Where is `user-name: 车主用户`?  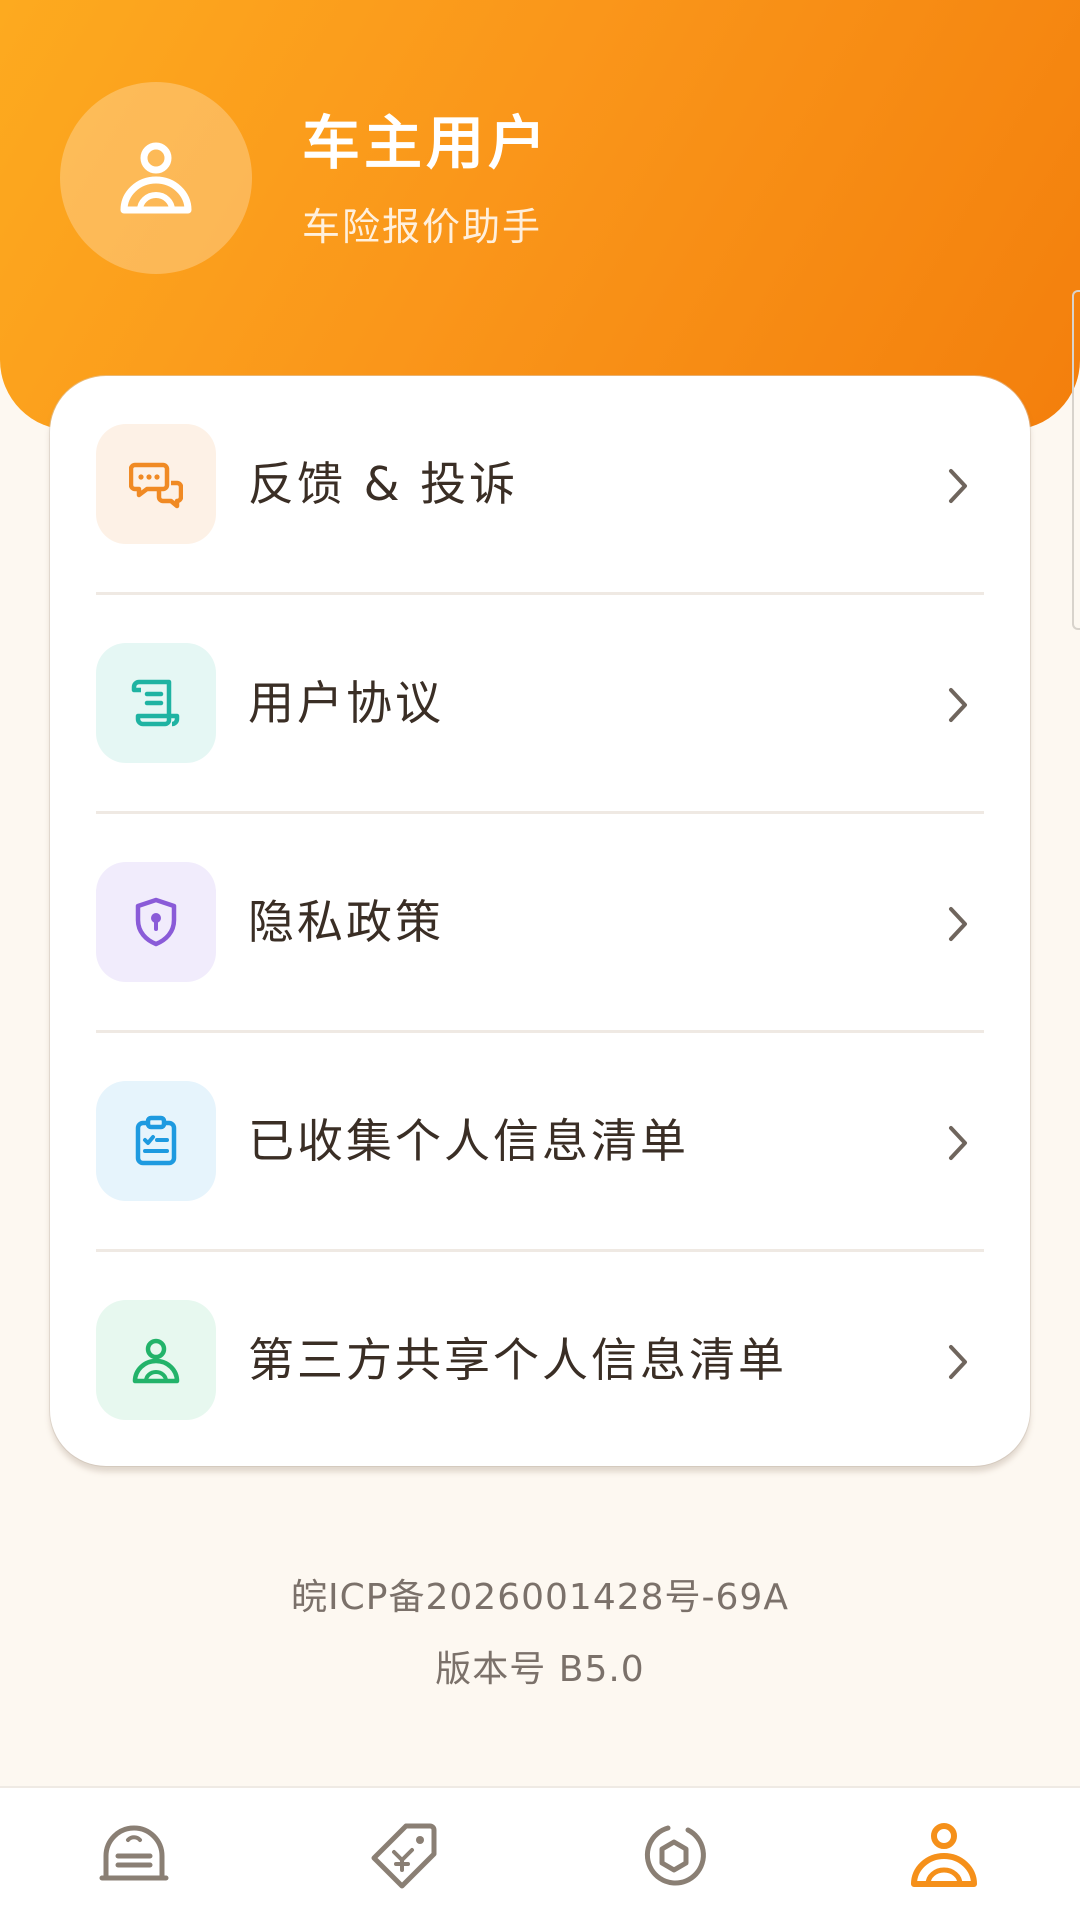
user-name: 车主用户 is located at coordinates (426, 143).